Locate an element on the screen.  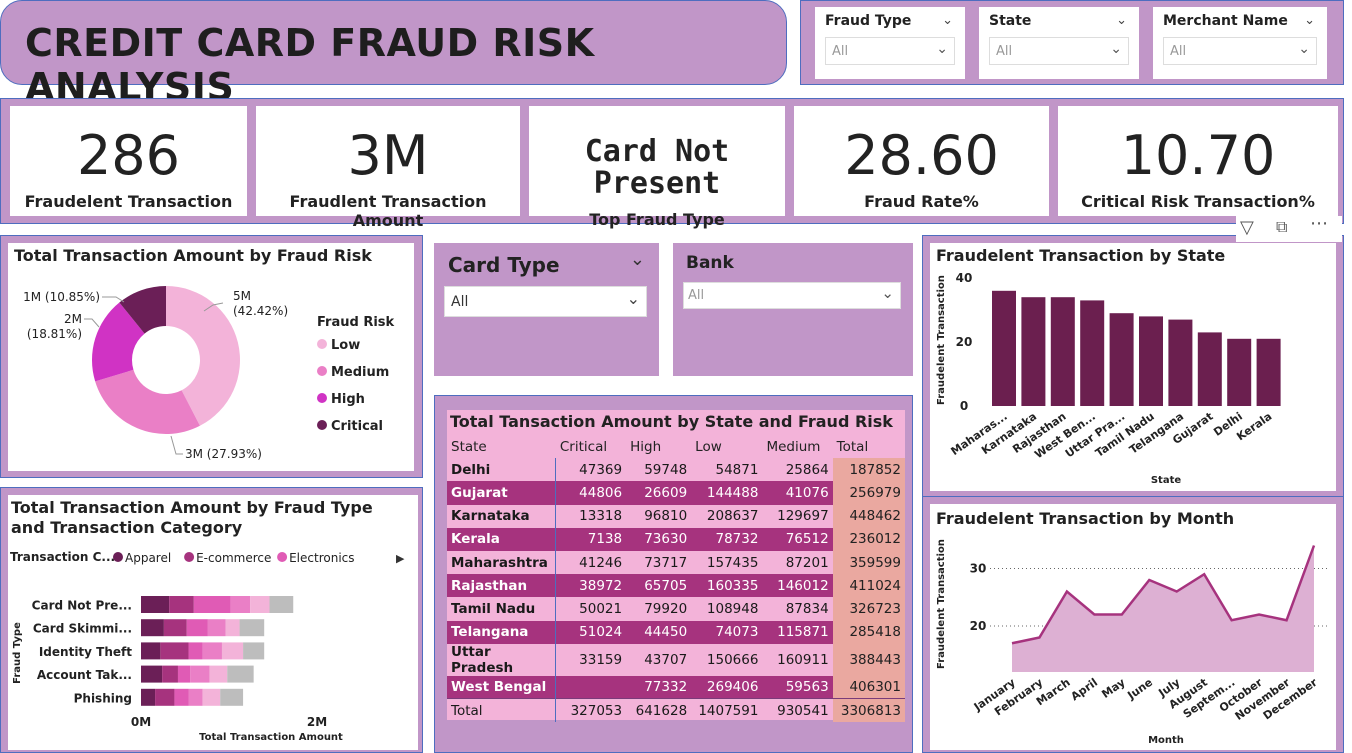
table-cell: 146012 is located at coordinates (797, 586).